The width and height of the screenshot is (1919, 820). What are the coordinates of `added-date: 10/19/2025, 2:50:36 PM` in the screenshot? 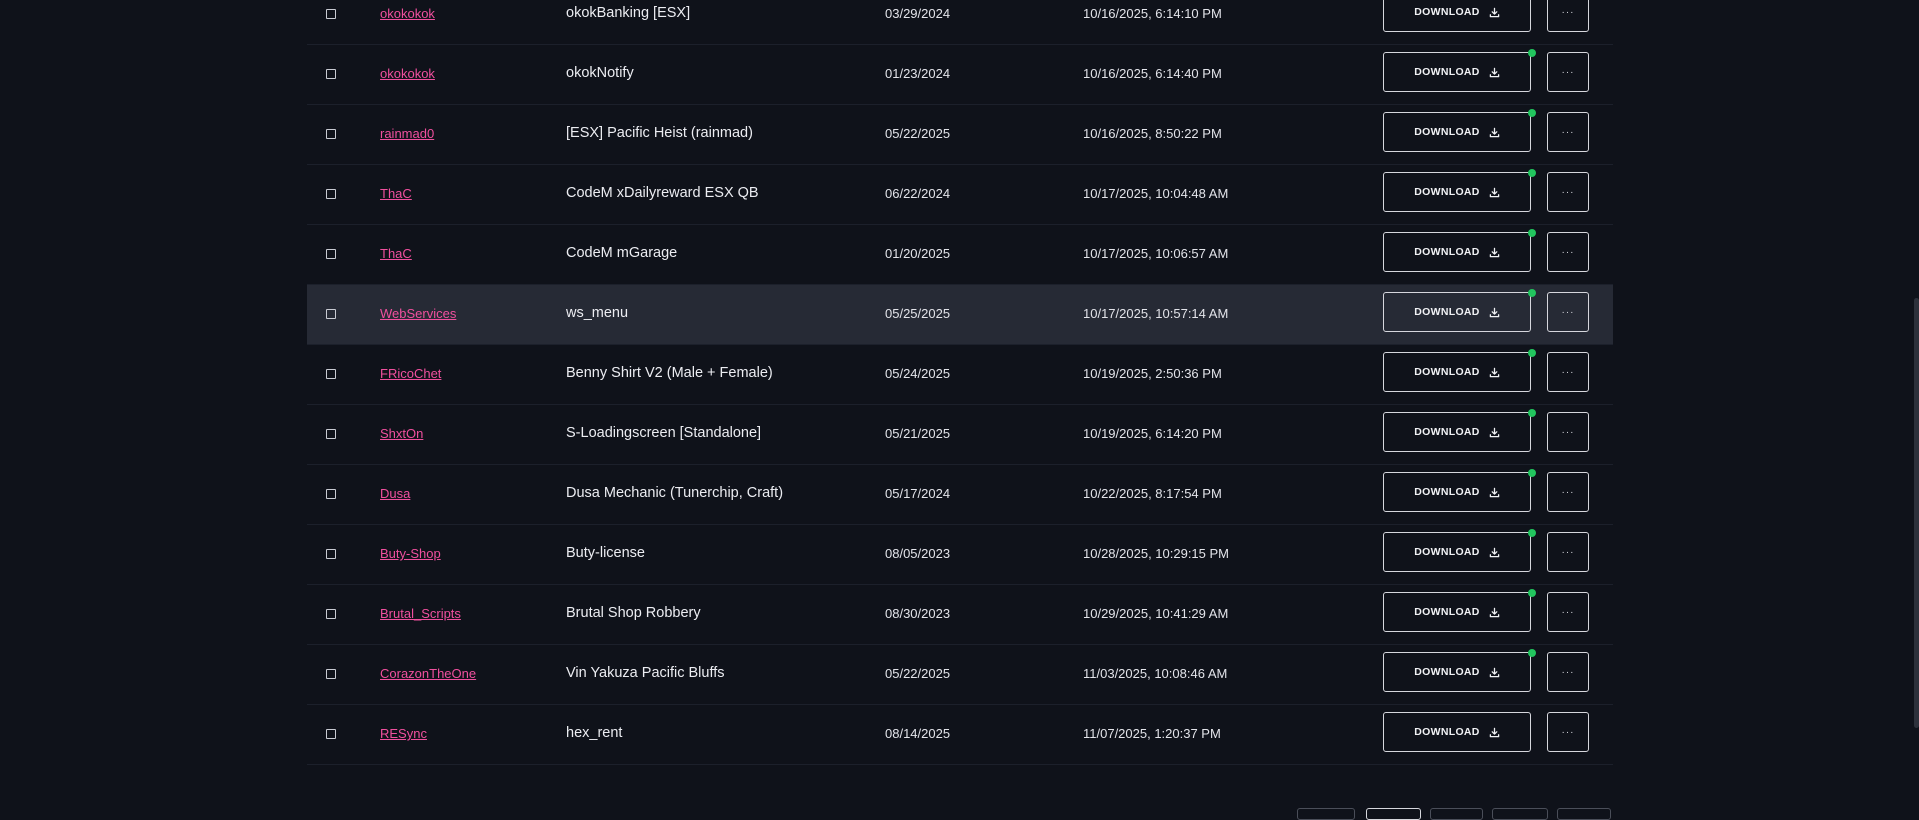 It's located at (1152, 373).